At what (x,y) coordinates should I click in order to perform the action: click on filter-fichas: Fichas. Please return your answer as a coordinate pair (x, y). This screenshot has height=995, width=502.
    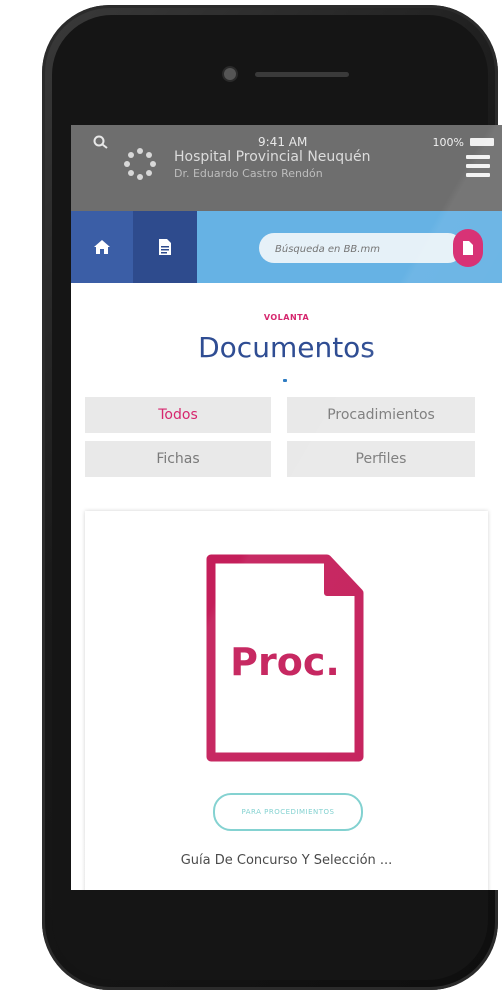
    Looking at the image, I should click on (178, 459).